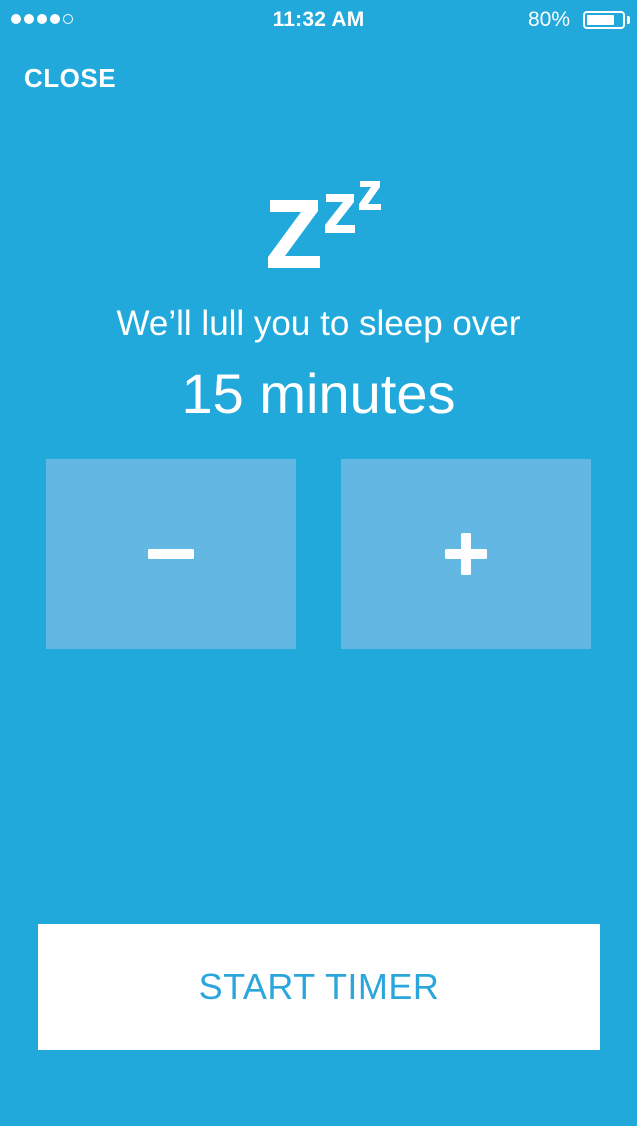 This screenshot has height=1126, width=637. Describe the element at coordinates (324, 224) in the screenshot. I see `zzz-icon` at that location.